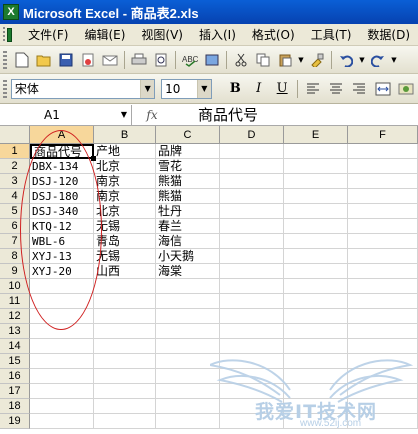  I want to click on spelling-icon: ABC, so click(190, 60).